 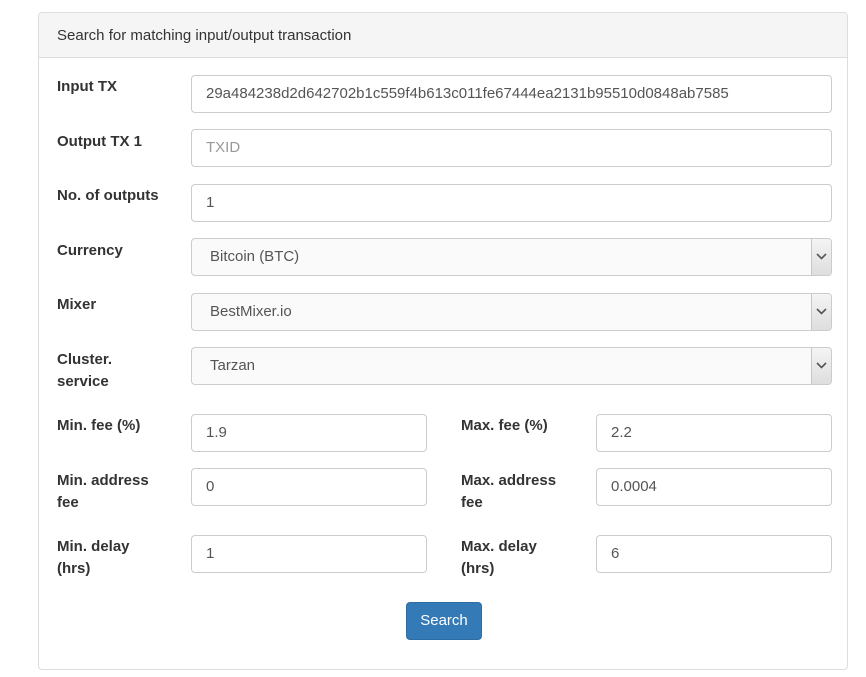 What do you see at coordinates (77, 304) in the screenshot?
I see `mixer-label: Mixer` at bounding box center [77, 304].